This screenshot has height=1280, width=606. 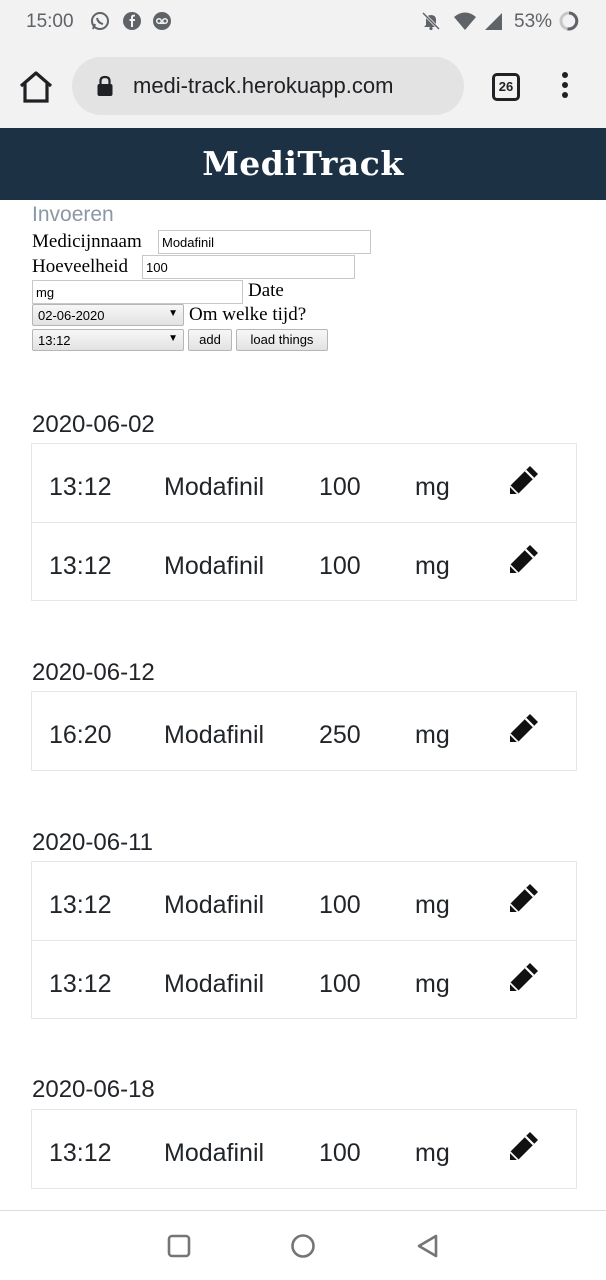 What do you see at coordinates (132, 21) in the screenshot?
I see `facebook-icon` at bounding box center [132, 21].